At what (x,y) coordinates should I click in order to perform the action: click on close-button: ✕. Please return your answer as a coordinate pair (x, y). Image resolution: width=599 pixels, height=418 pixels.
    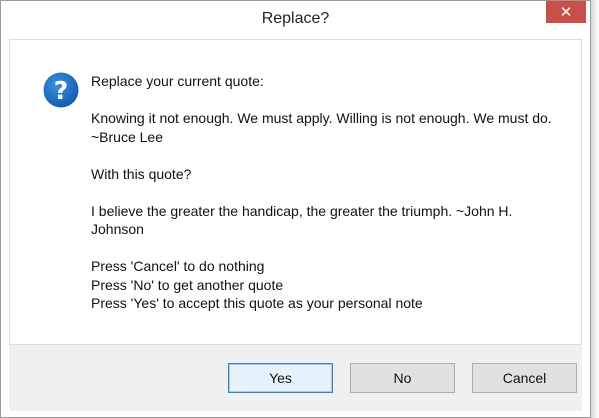
    Looking at the image, I should click on (566, 12).